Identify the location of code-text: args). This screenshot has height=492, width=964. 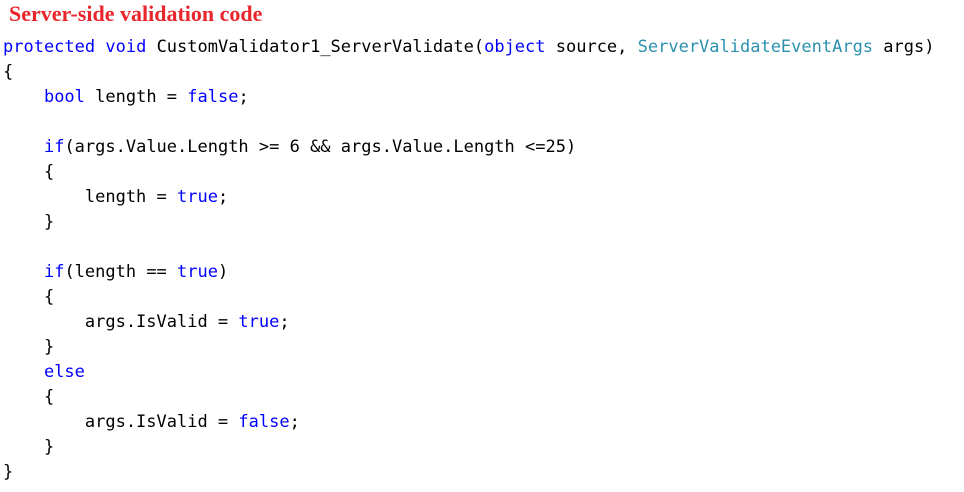
(904, 47).